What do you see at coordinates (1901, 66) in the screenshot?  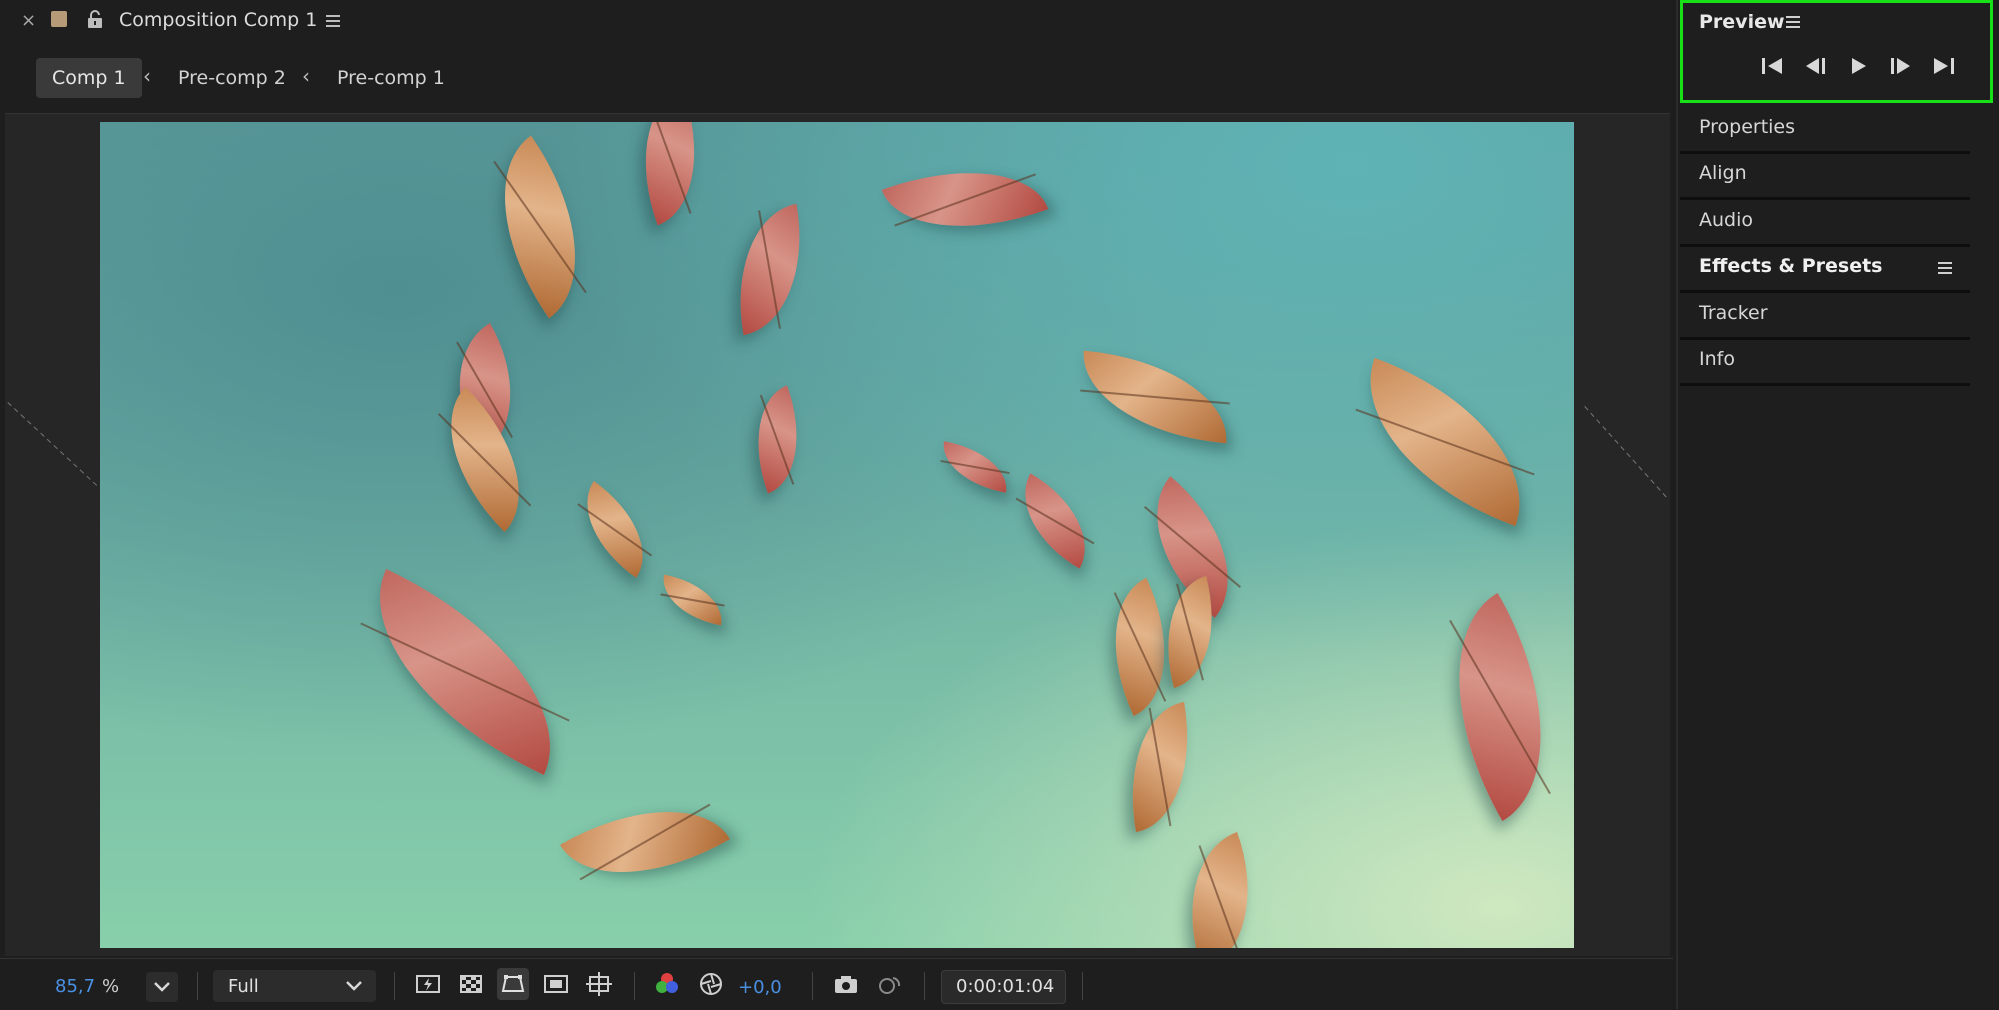 I see `next-frame-icon` at bounding box center [1901, 66].